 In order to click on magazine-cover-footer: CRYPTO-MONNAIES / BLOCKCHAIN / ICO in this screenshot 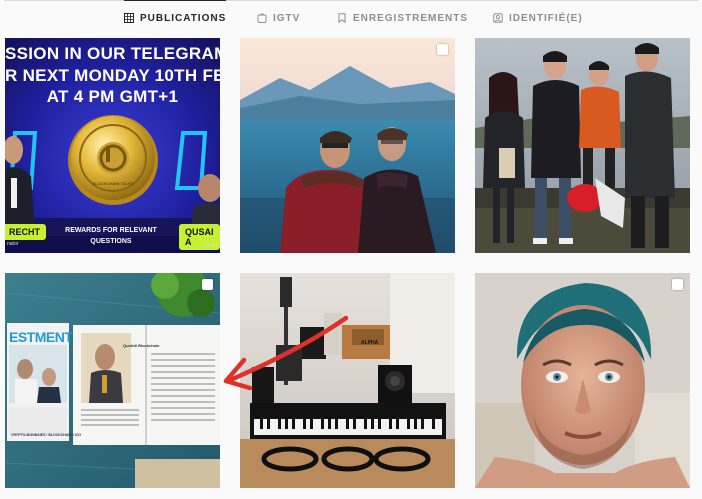, I will do `click(46, 435)`.